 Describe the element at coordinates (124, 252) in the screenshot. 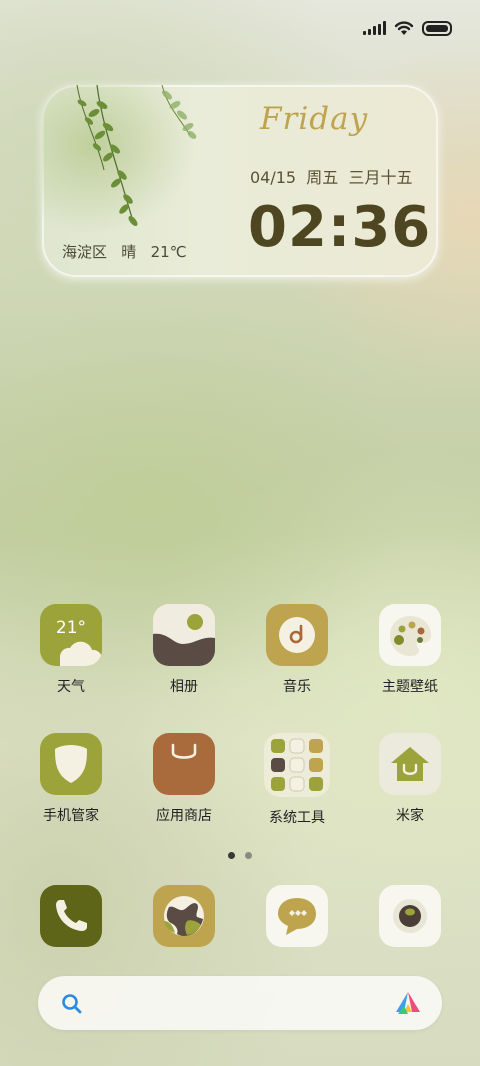

I see `weather-summary: 海淀区 晴 21℃` at that location.